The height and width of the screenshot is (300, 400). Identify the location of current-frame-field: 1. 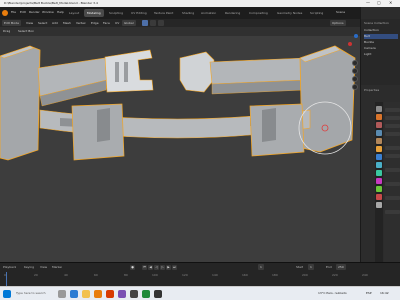
(261, 267).